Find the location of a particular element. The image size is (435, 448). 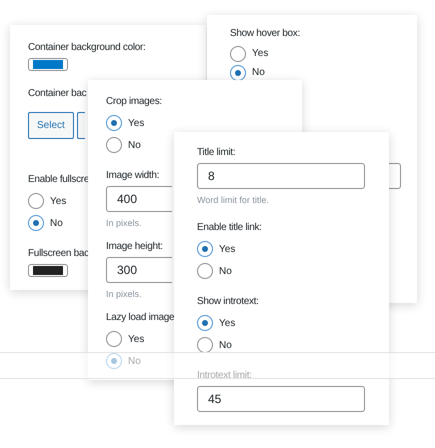

field-label: Introtext limit: is located at coordinates (224, 375).